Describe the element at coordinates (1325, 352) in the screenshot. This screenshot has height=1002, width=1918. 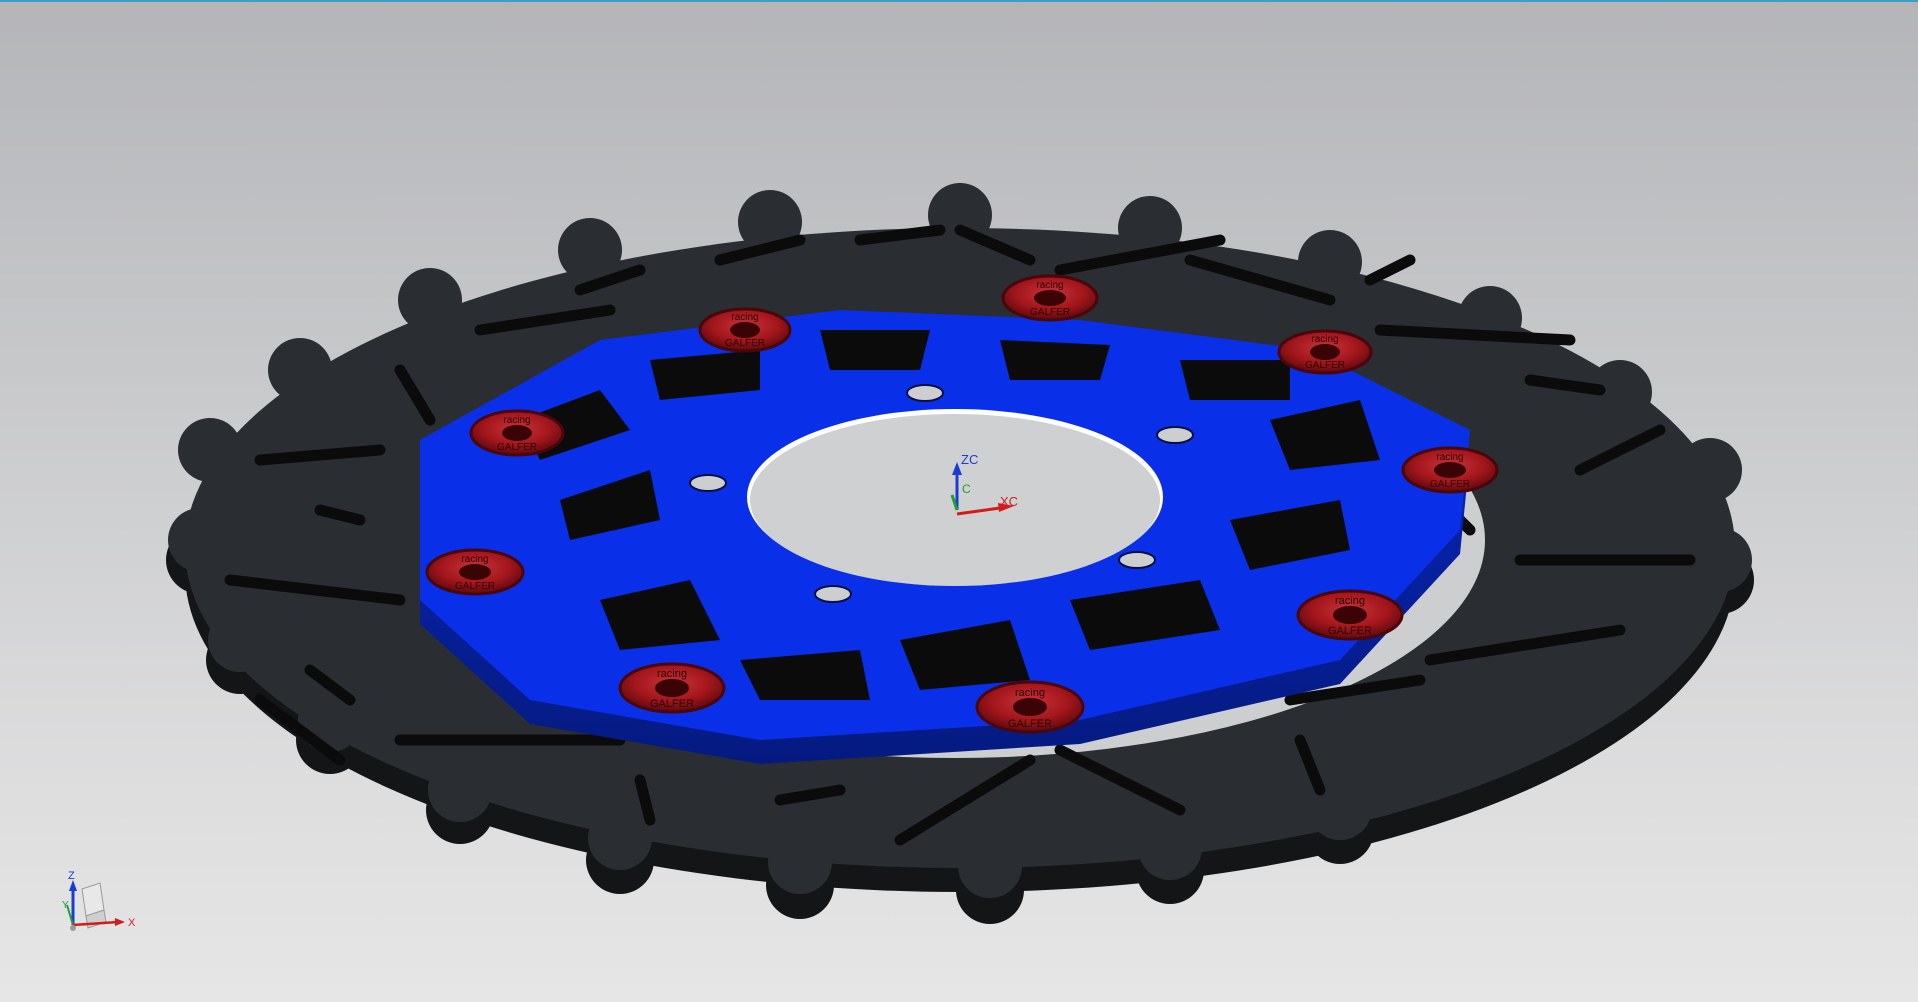
I see `button-3: racing GALFER` at that location.